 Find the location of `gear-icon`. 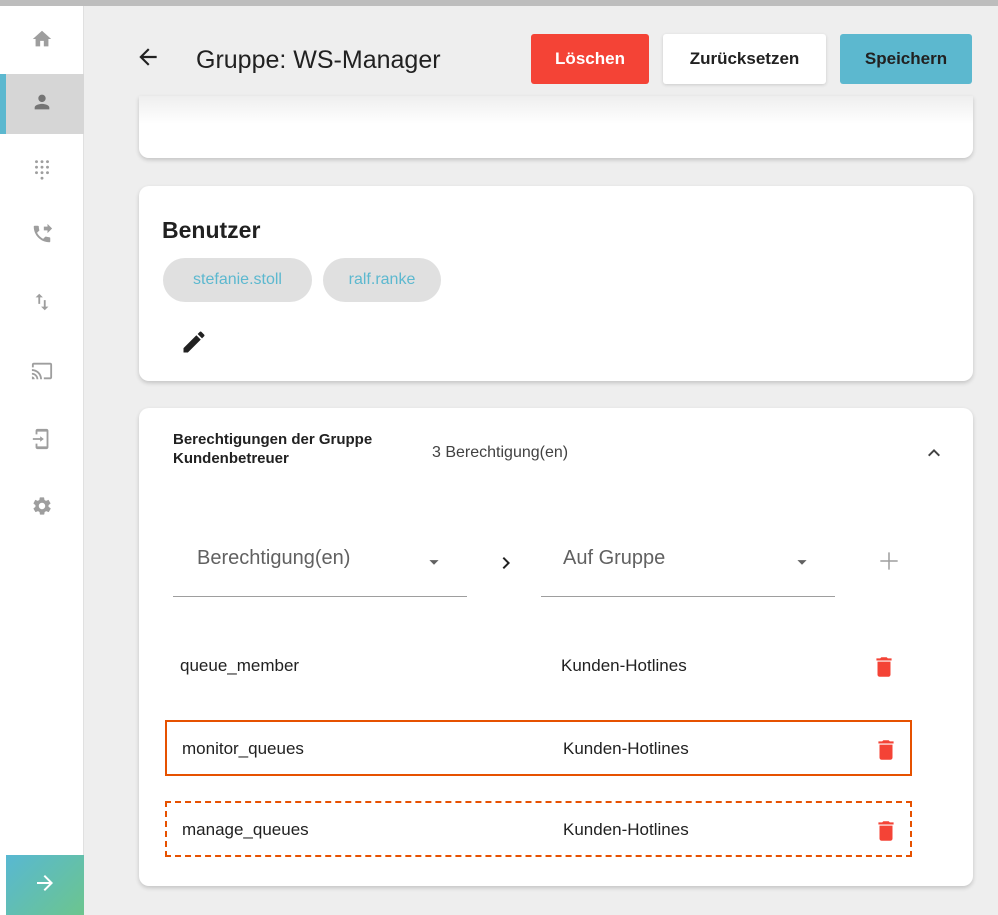

gear-icon is located at coordinates (42, 508).